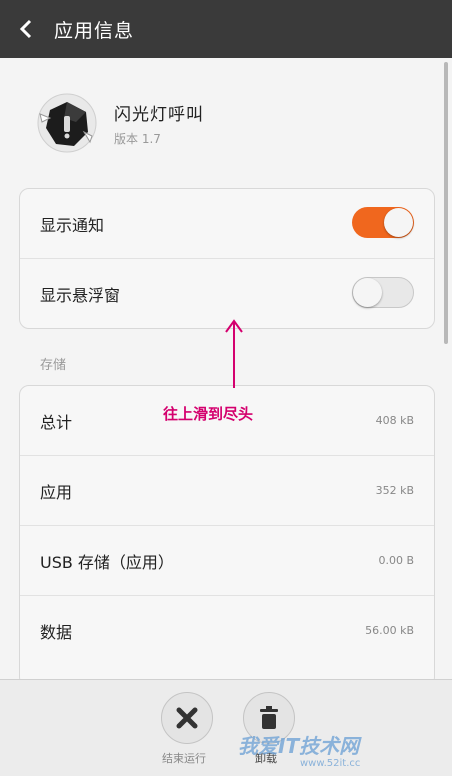 The width and height of the screenshot is (452, 776). Describe the element at coordinates (226, 727) in the screenshot. I see `action-bar: 结束运行 卸载` at that location.